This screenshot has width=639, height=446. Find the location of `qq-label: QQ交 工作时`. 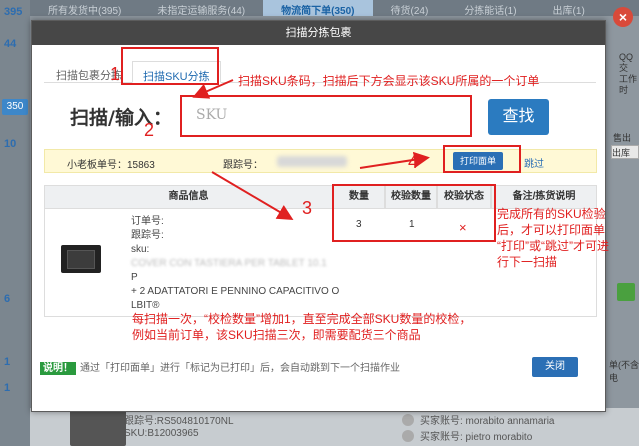

qq-label: QQ交 工作时 is located at coordinates (628, 73).